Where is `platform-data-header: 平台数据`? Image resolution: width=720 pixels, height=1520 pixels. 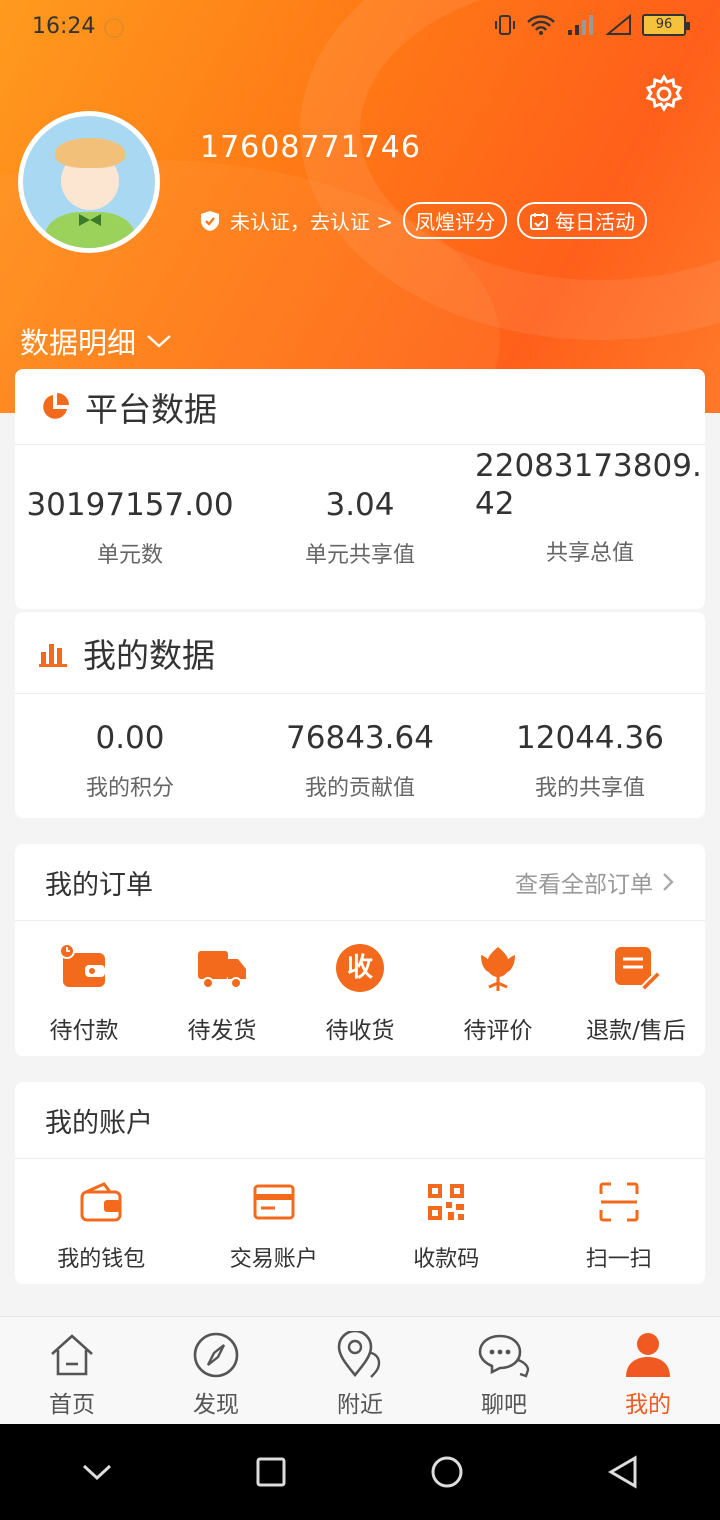 platform-data-header: 平台数据 is located at coordinates (360, 407).